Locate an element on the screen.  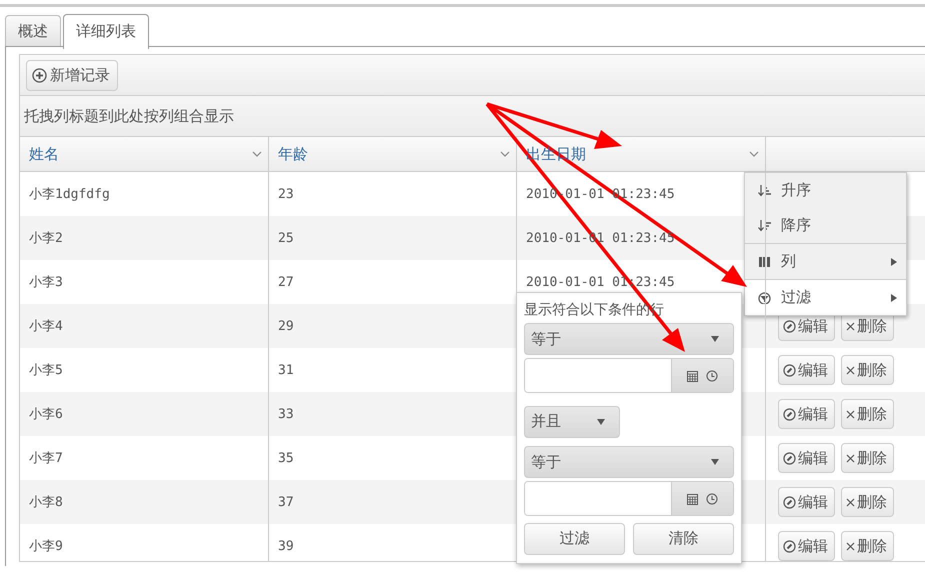
table-cell: 小李9 is located at coordinates (144, 542).